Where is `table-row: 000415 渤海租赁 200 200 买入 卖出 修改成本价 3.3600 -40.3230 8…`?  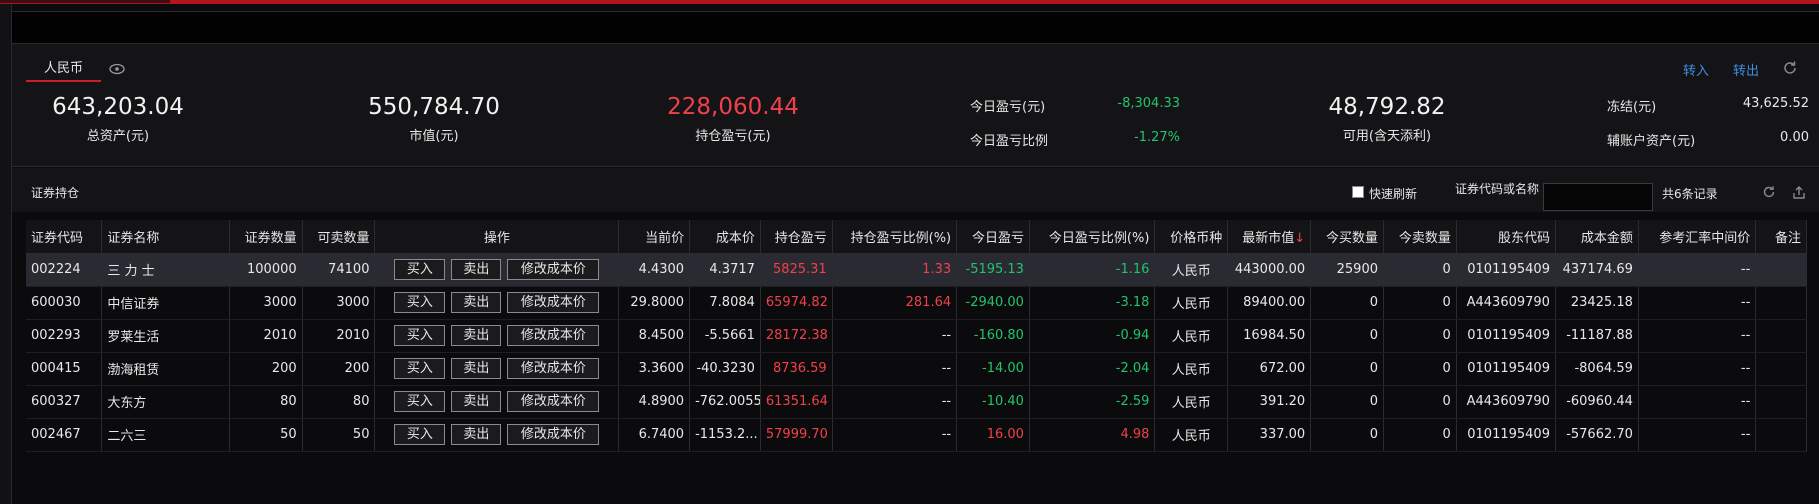 table-row: 000415 渤海租赁 200 200 买入 卖出 修改成本价 3.3600 -40.3230 8… is located at coordinates (916, 369).